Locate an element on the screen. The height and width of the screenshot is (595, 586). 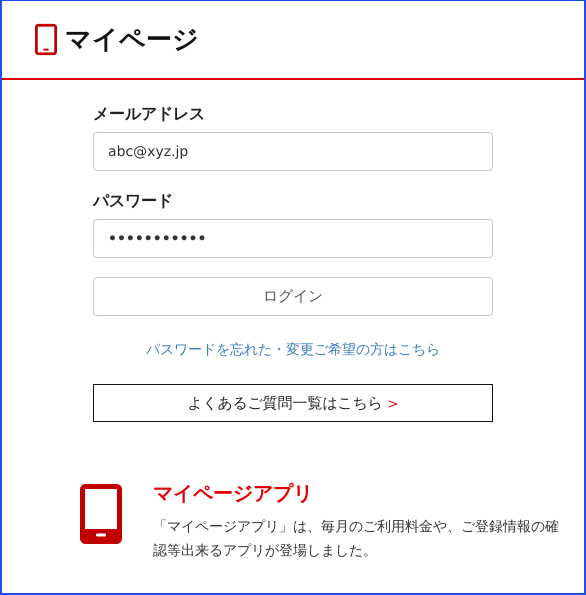
forgot-password-link: パスワードを忘れた・変更ご希望の方はこちら is located at coordinates (293, 350).